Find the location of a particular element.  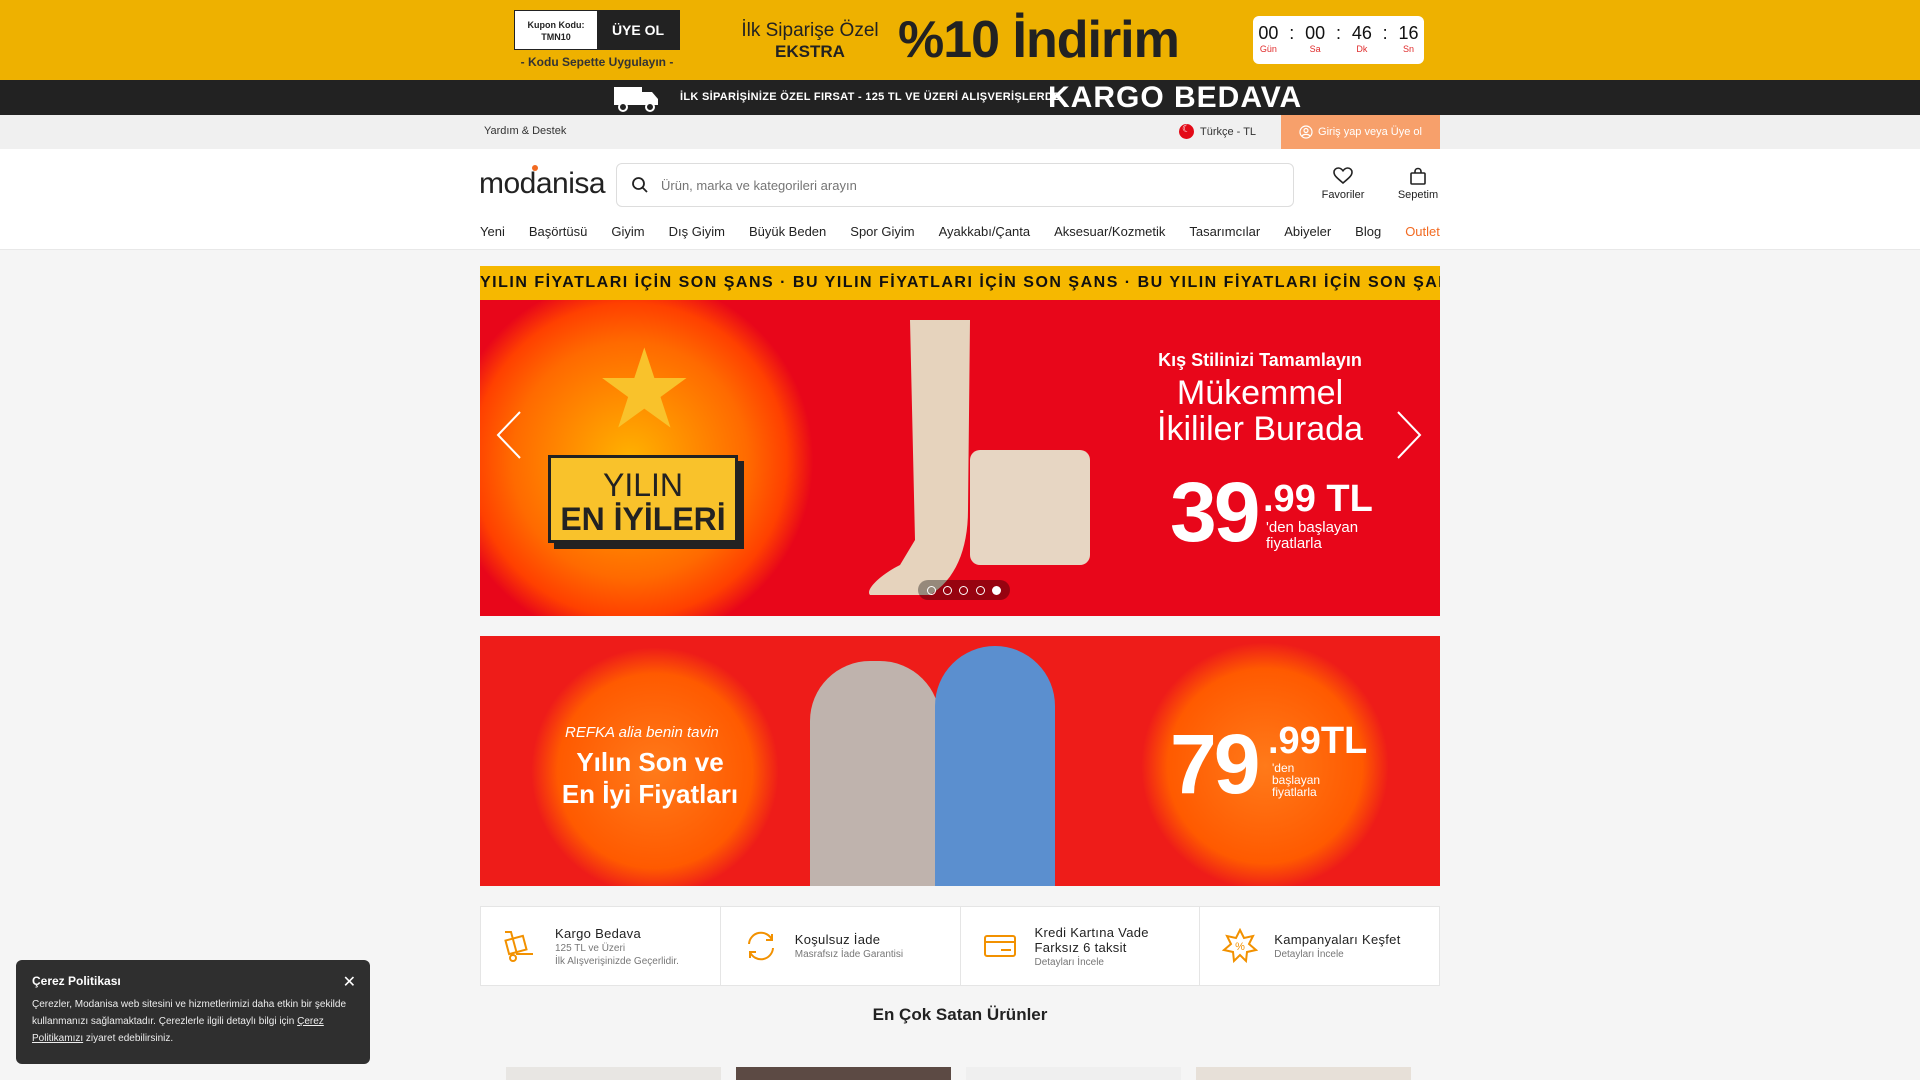

countdown-seconds: 16 Sn is located at coordinates (1409, 39).